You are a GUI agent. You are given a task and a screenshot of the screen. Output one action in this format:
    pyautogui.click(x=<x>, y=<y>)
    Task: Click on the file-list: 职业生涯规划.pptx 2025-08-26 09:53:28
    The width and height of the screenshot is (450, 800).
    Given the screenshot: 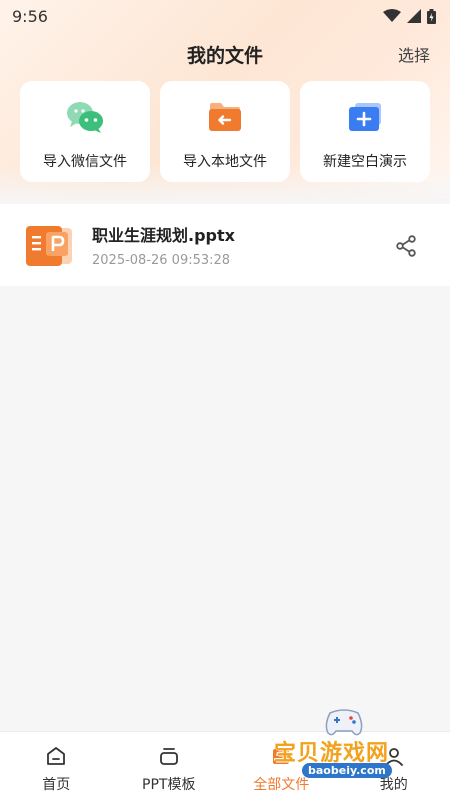 What is the action you would take?
    pyautogui.click(x=225, y=245)
    